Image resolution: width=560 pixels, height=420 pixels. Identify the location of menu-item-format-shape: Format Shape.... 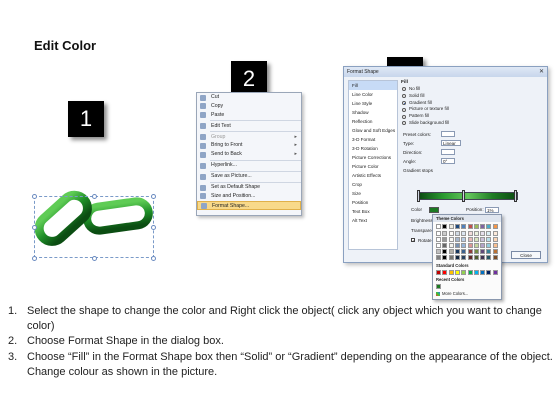
(249, 205).